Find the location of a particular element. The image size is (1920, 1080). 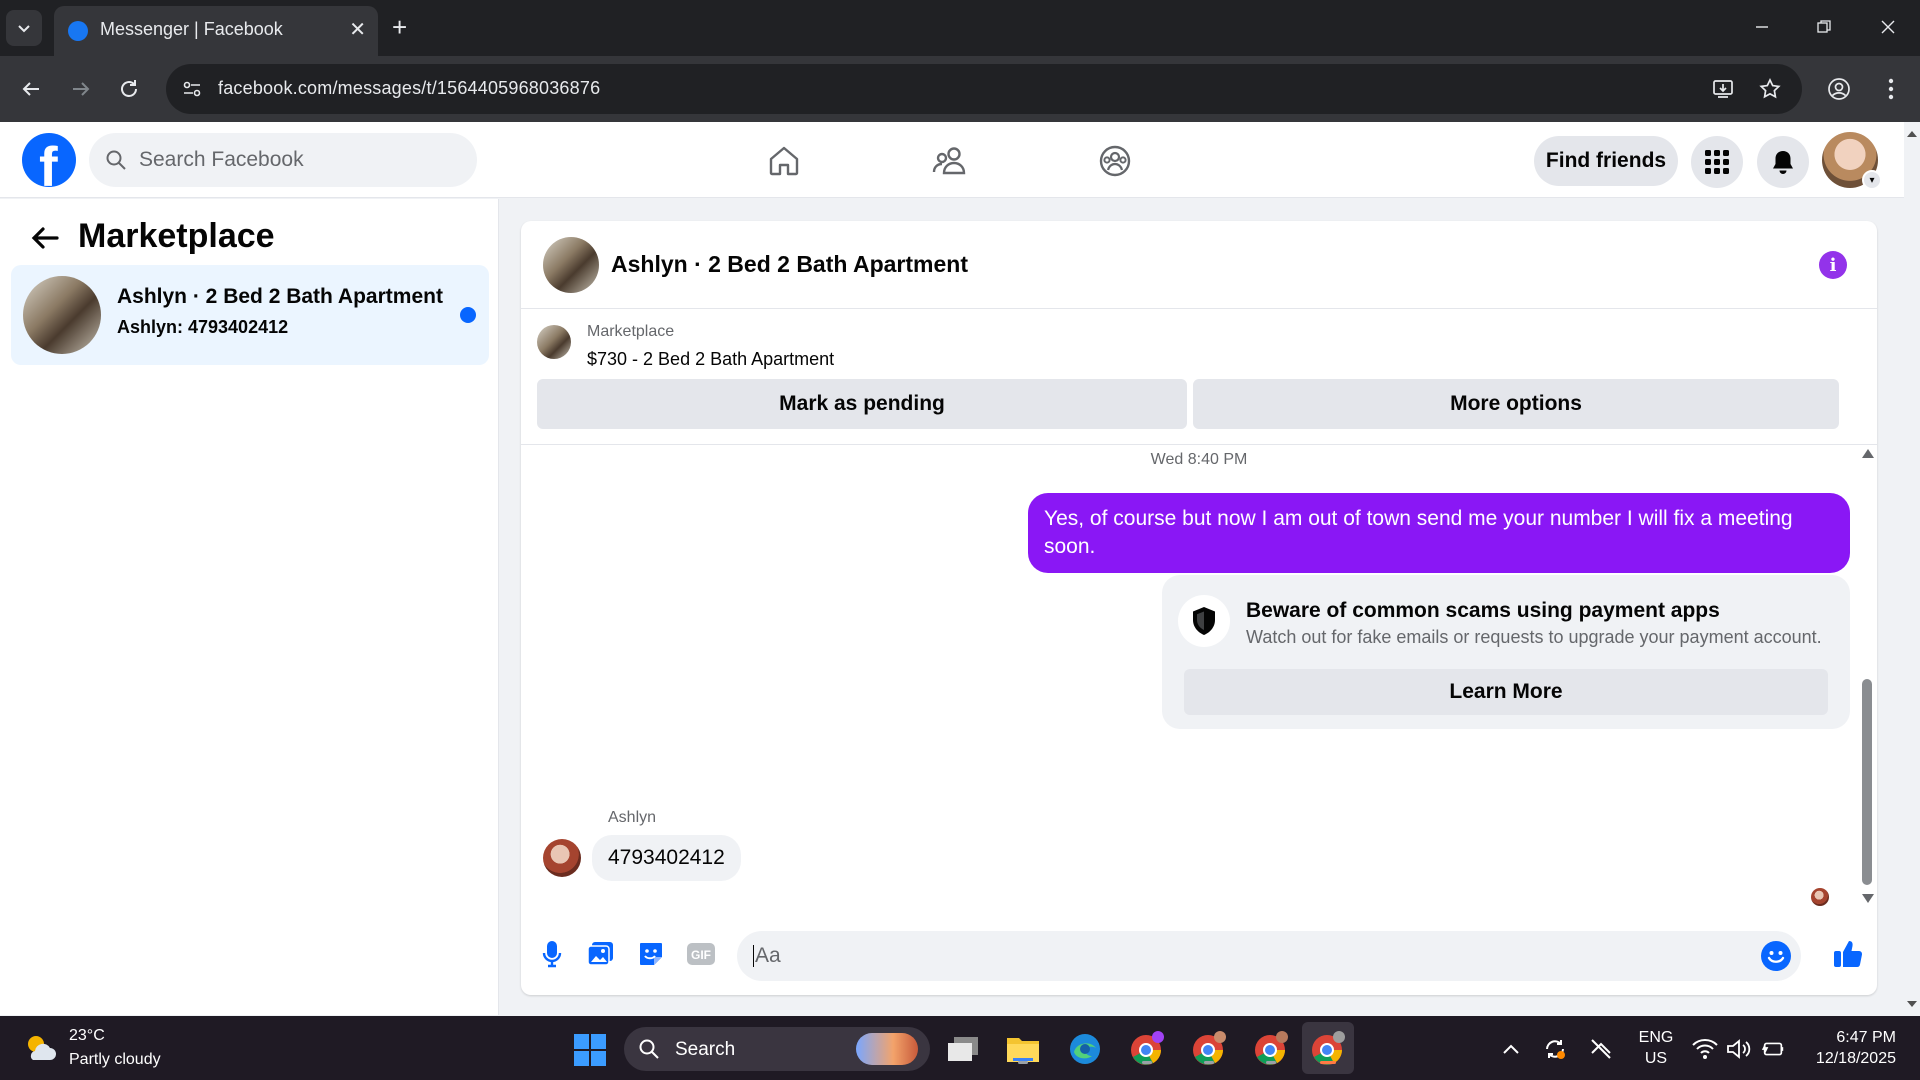

gif-button: GIF is located at coordinates (701, 954).